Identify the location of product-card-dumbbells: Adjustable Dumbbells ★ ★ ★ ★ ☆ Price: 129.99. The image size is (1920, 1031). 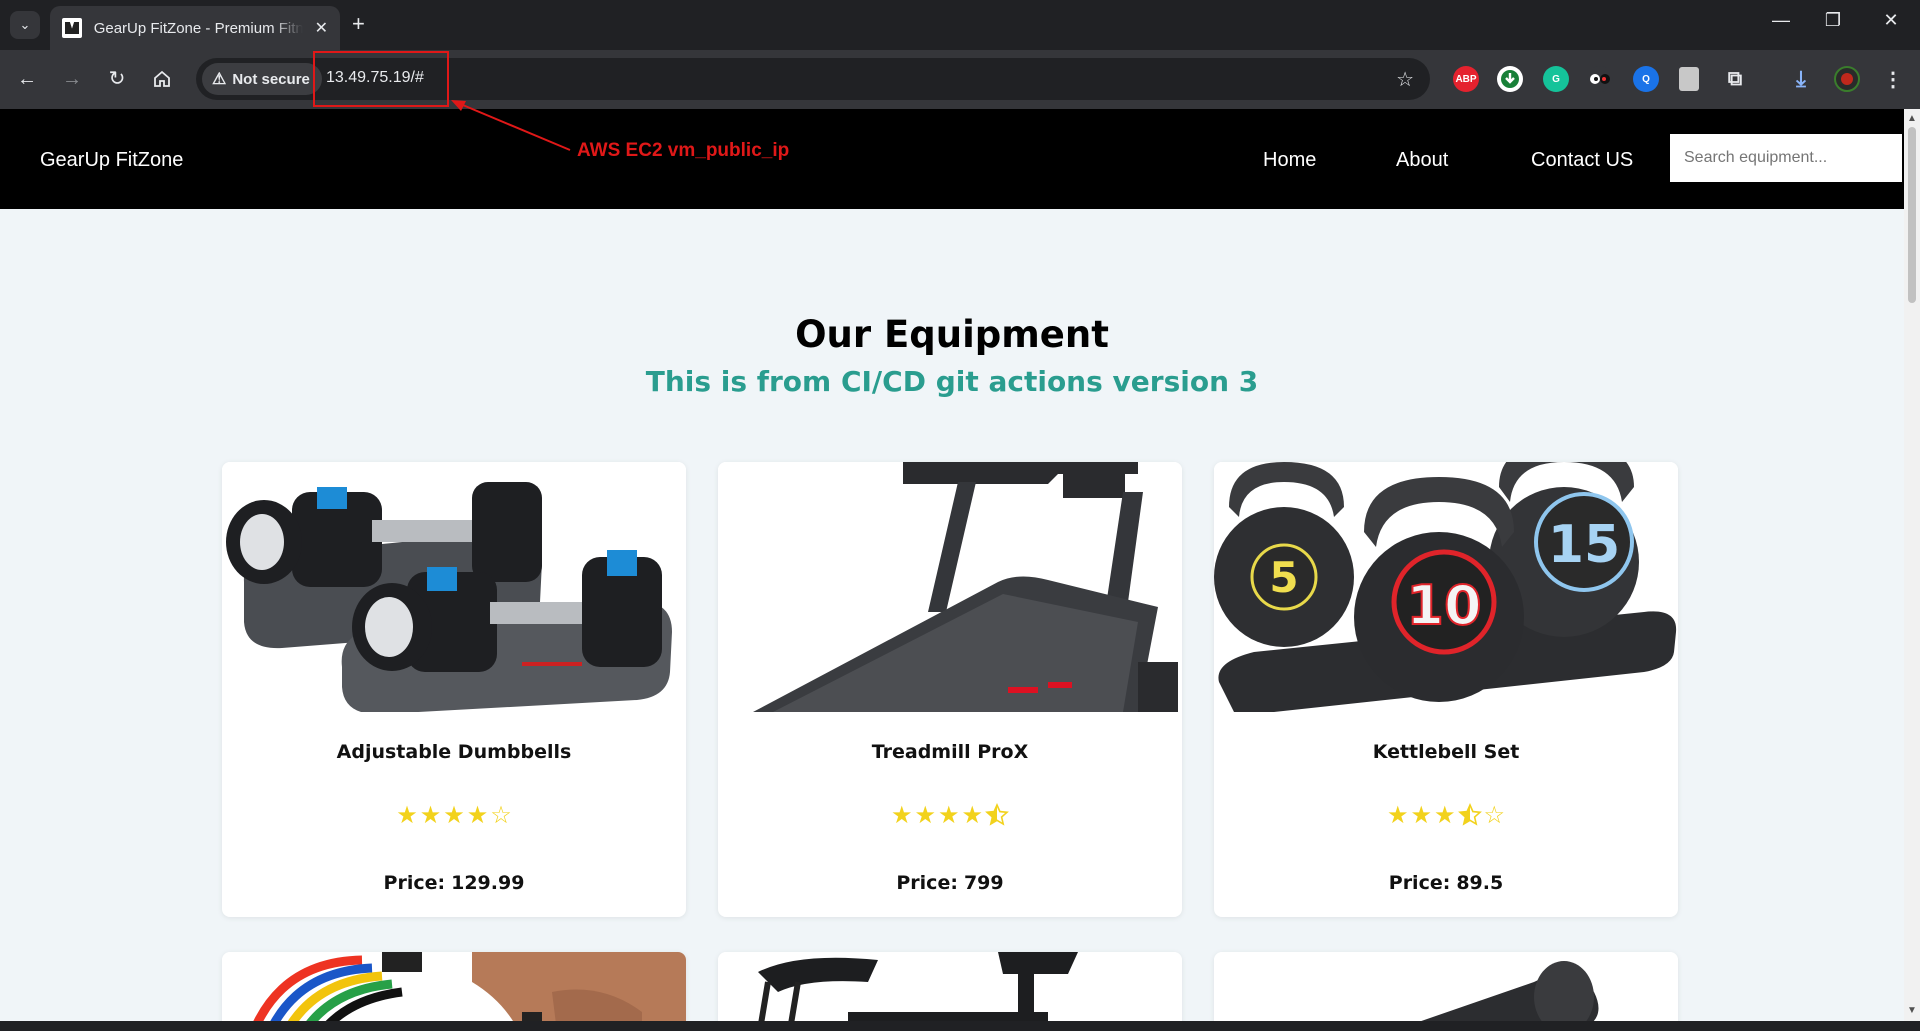
(454, 689).